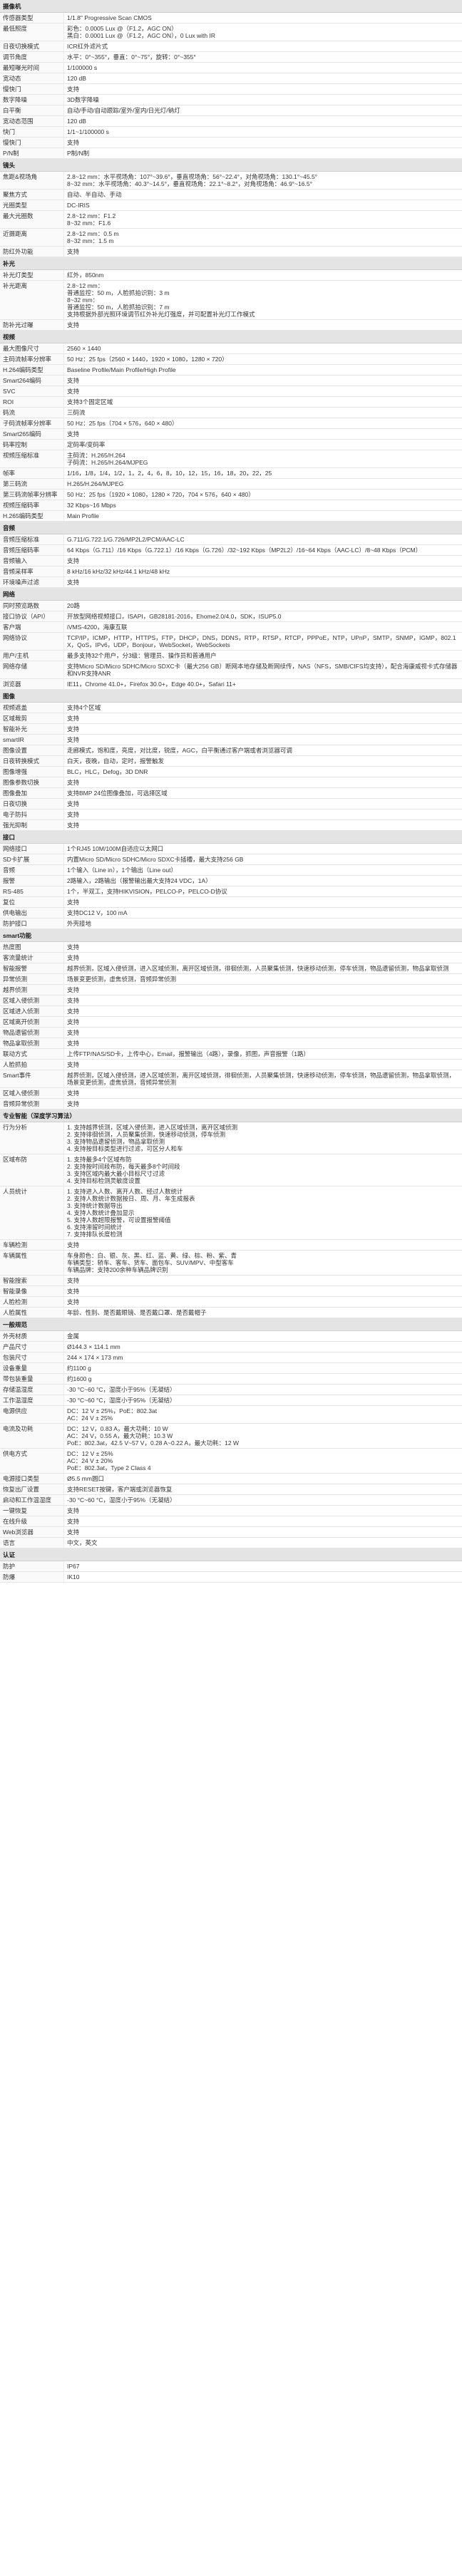  I want to click on spec-value: G.711/G.722.1/G.726/MP2L2/PCM/AAC-LC, so click(126, 539).